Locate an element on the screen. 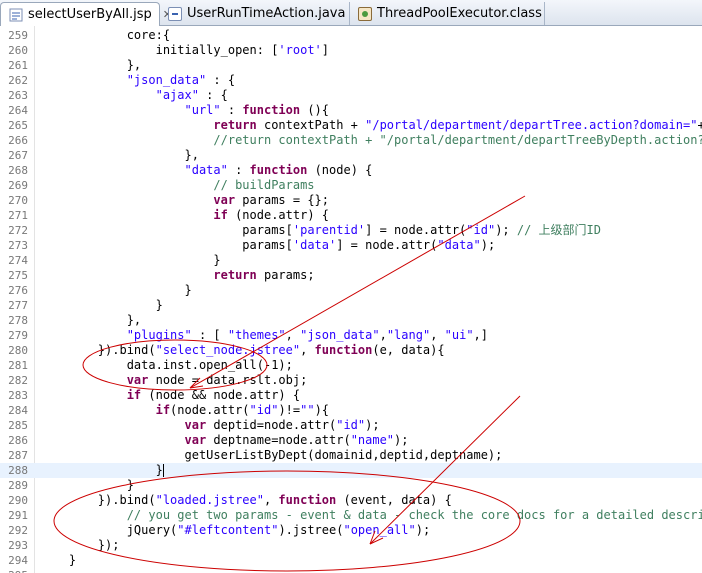  line-number: 274 is located at coordinates (18, 260).